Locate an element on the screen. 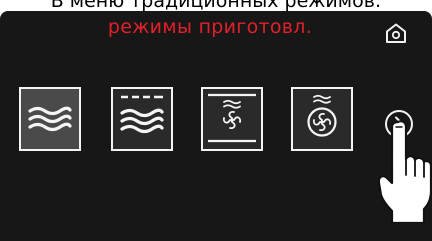  pointing-hand is located at coordinates (404, 172).